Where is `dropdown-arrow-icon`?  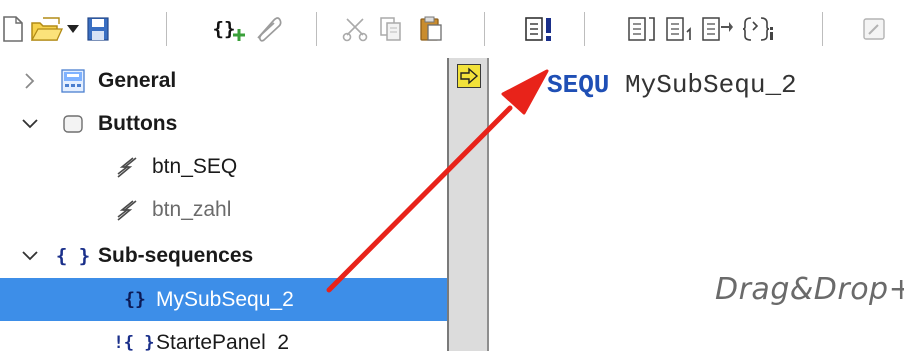 dropdown-arrow-icon is located at coordinates (73, 29).